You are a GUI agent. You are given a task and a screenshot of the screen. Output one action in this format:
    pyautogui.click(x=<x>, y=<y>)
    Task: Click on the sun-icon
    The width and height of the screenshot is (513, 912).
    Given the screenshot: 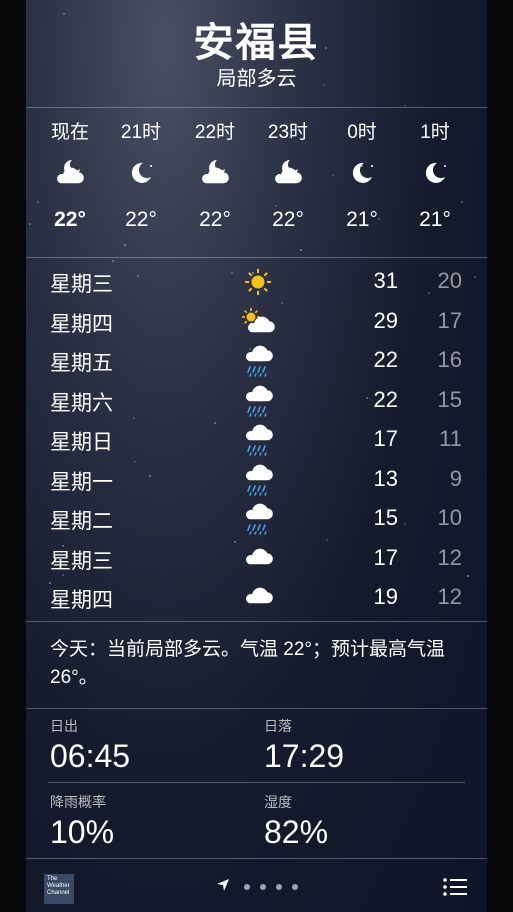 What is the action you would take?
    pyautogui.click(x=258, y=282)
    